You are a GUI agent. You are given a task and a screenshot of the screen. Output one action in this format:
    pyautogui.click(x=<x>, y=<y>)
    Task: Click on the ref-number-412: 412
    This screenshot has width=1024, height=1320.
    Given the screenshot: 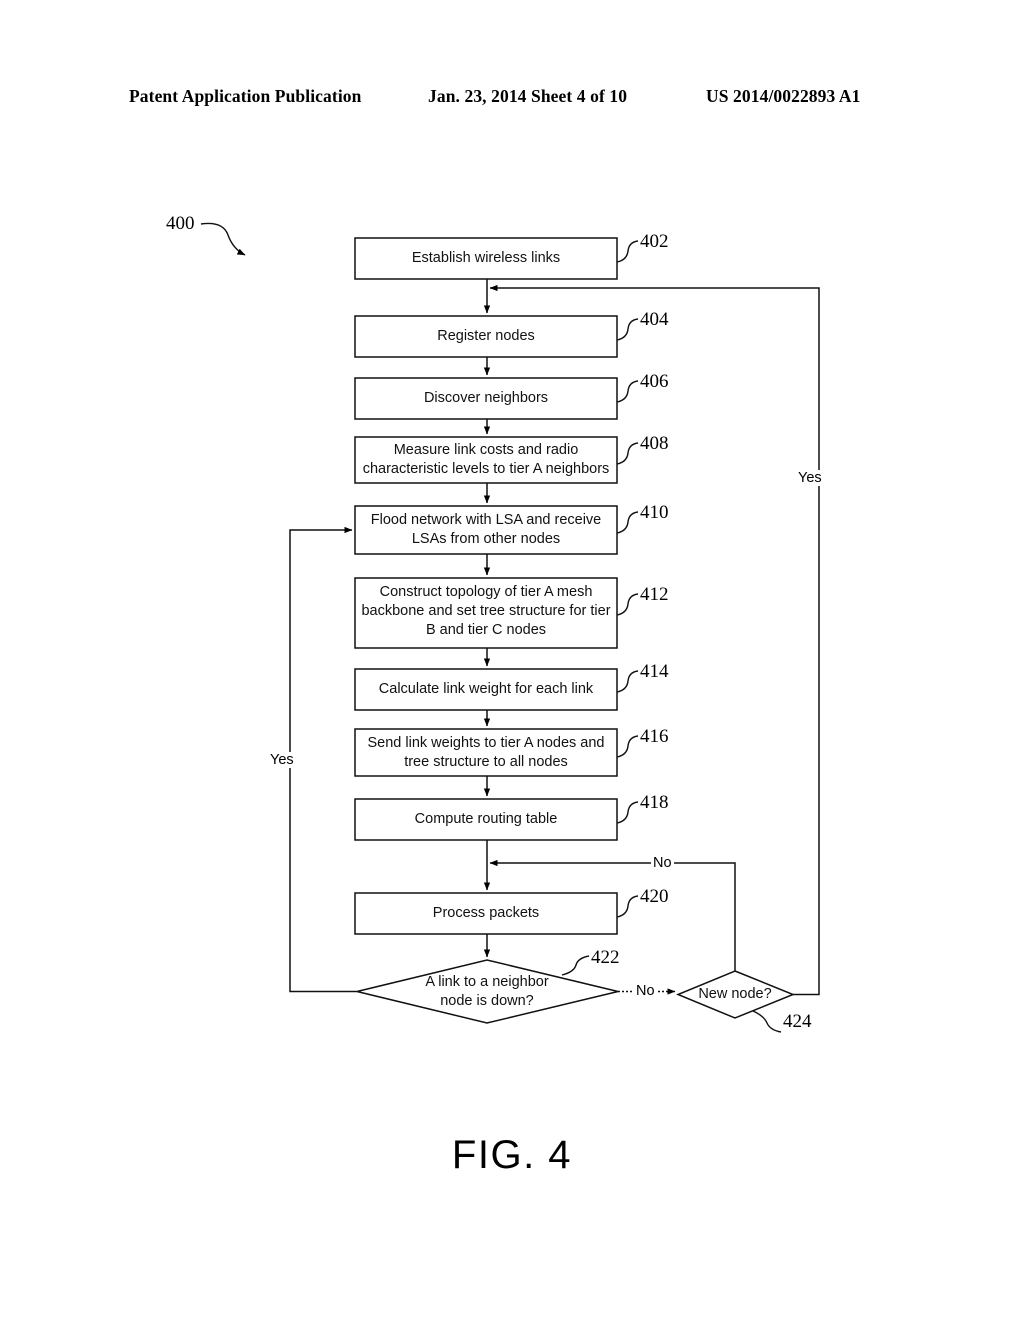 What is the action you would take?
    pyautogui.click(x=654, y=594)
    